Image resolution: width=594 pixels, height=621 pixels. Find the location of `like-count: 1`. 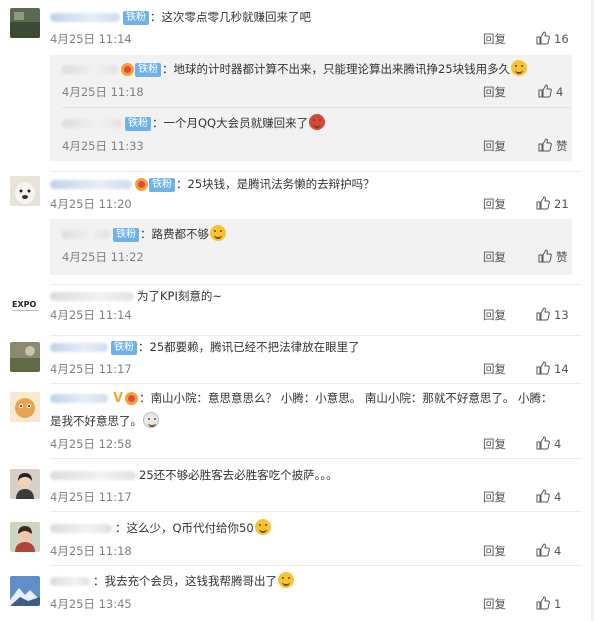

like-count: 1 is located at coordinates (558, 604).